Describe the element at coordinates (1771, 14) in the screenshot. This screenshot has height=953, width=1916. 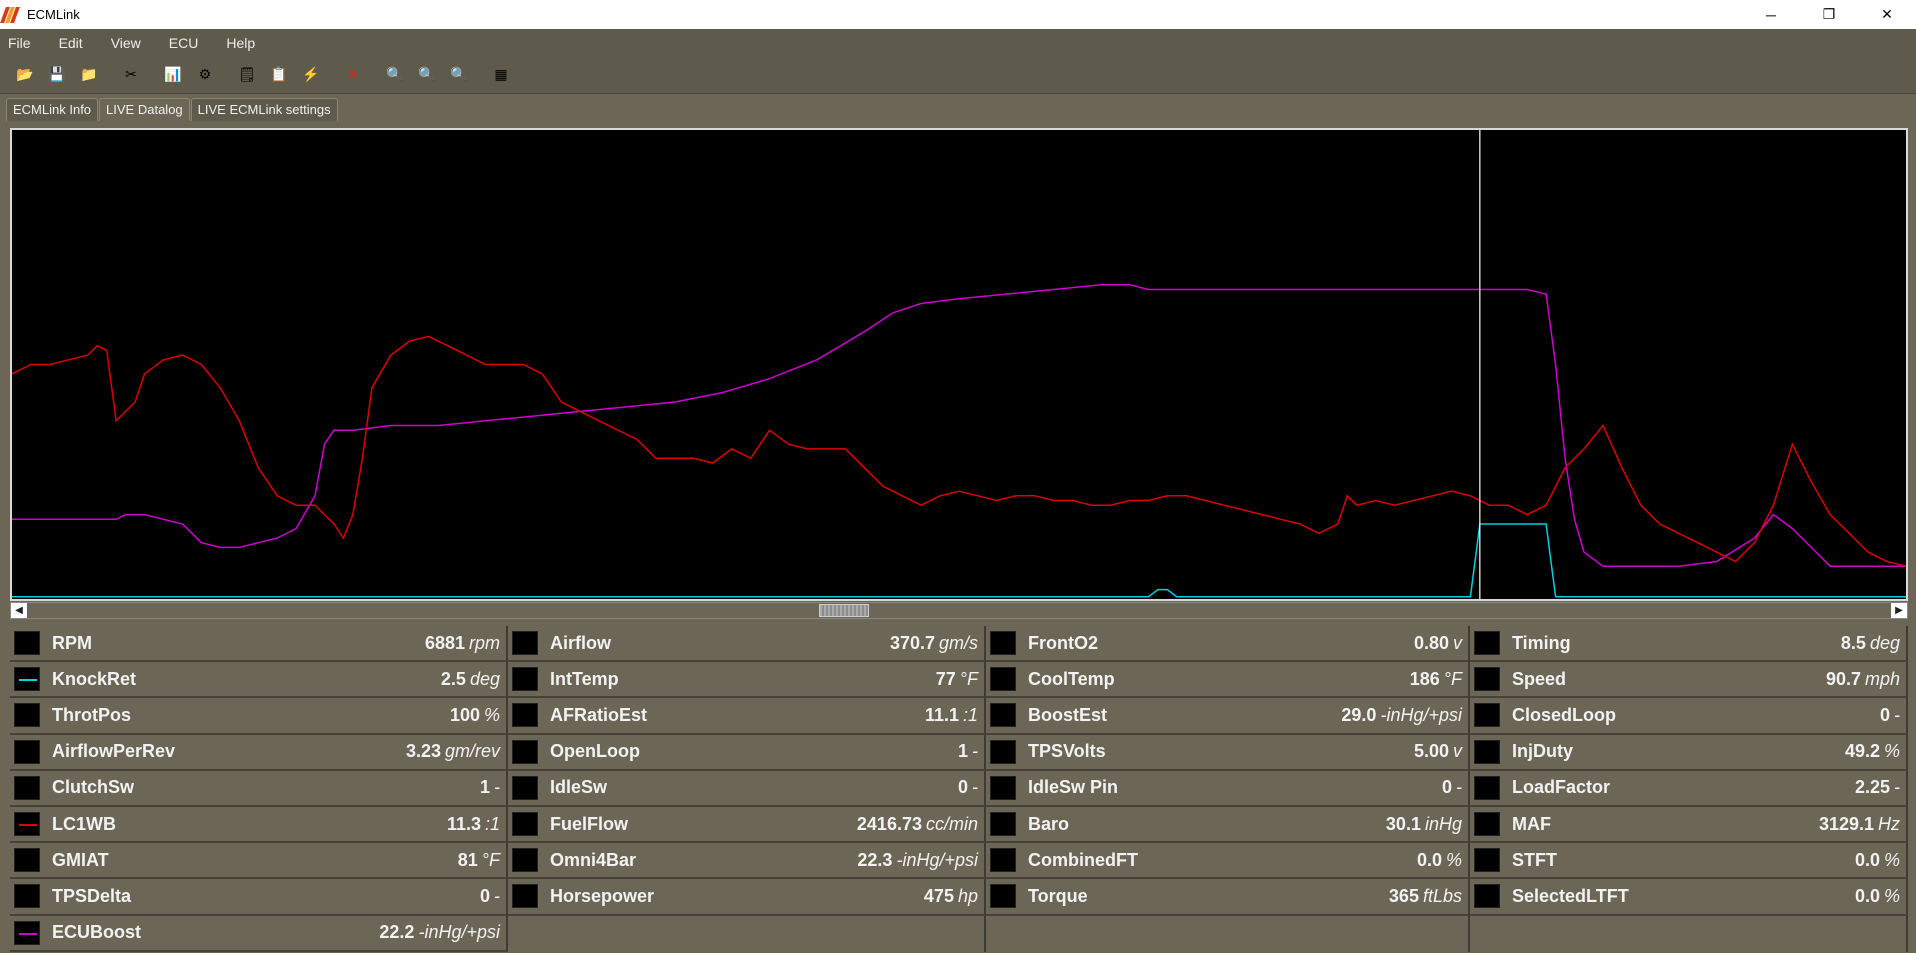
I see `minimize-button: ─` at that location.